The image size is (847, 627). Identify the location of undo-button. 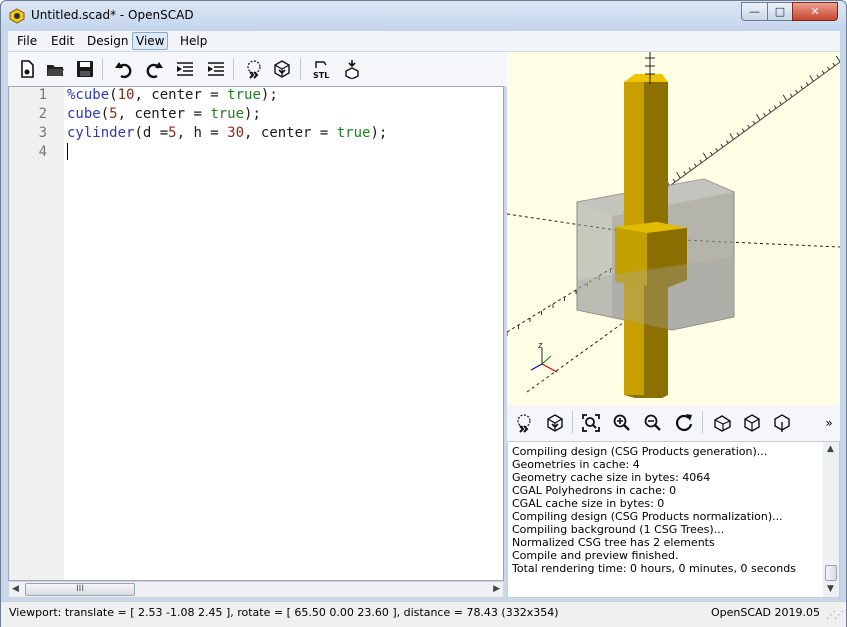
(124, 69).